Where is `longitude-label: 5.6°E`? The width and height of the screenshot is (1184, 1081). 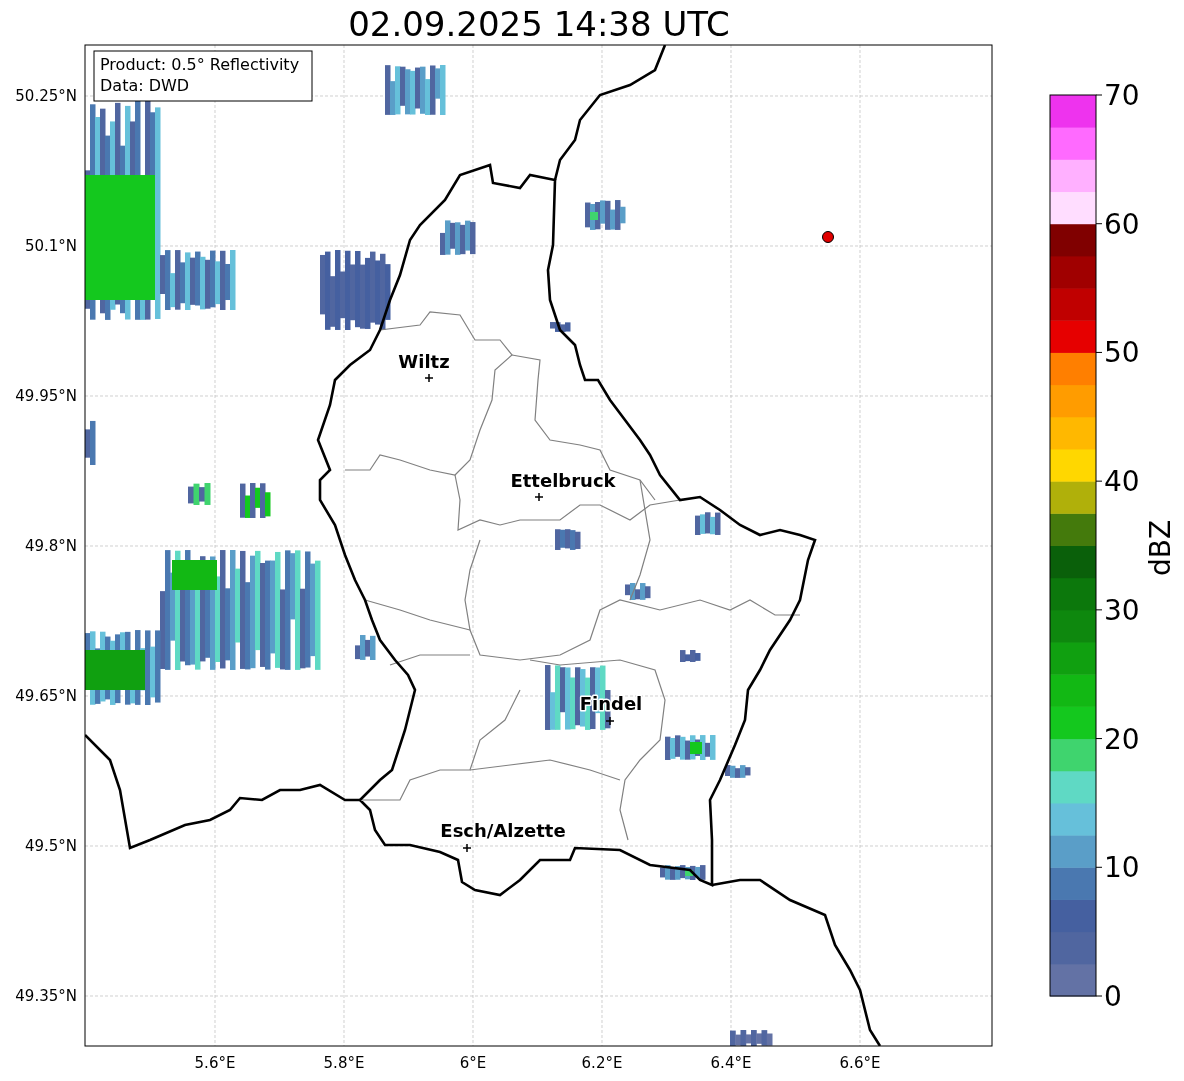 longitude-label: 5.6°E is located at coordinates (215, 1063).